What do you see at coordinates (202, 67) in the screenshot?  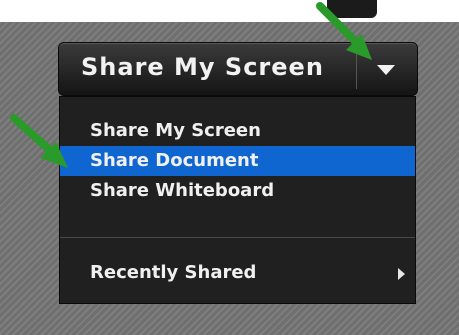 I see `share-button-label: Share My Screen` at bounding box center [202, 67].